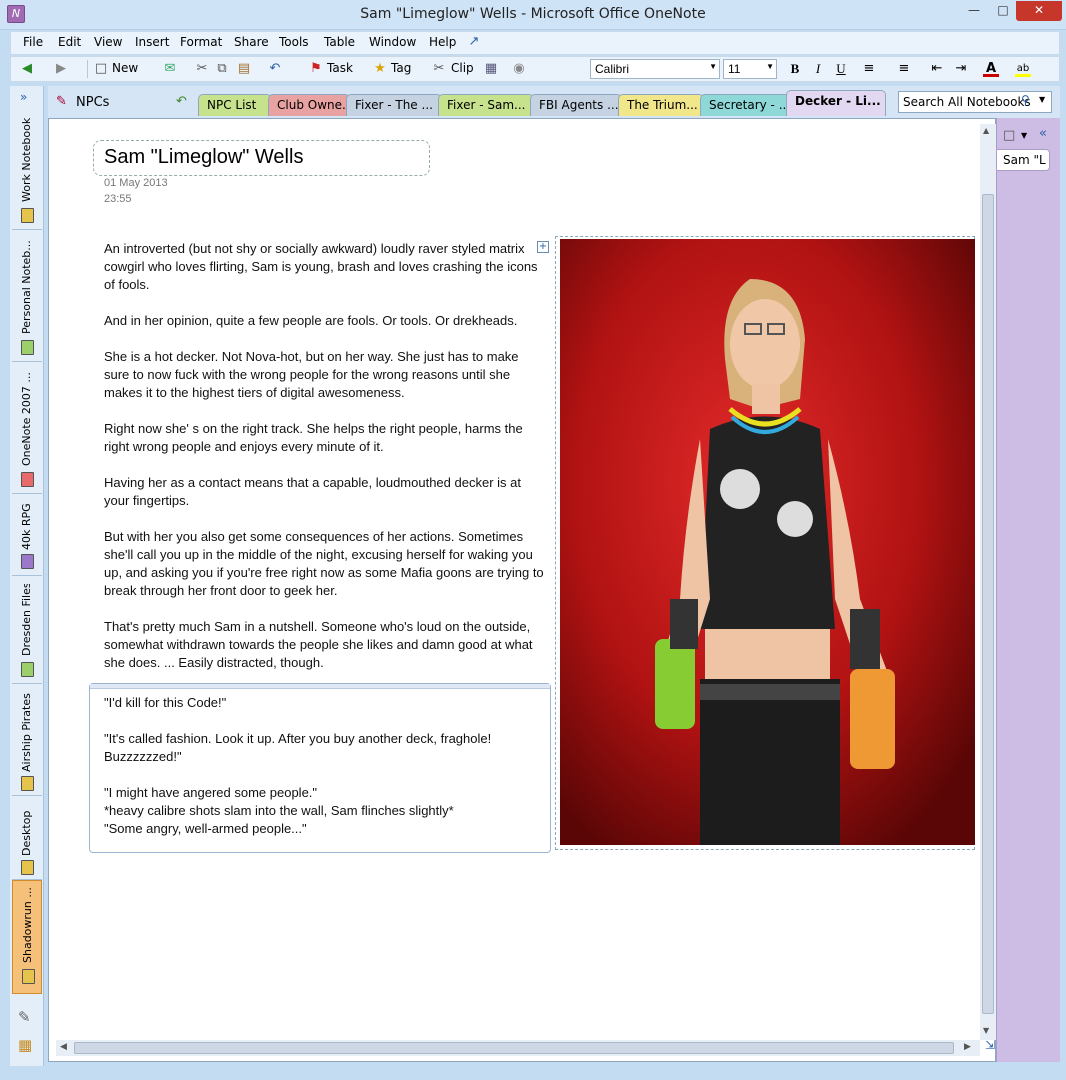 The width and height of the screenshot is (1066, 1080). Describe the element at coordinates (442, 42) in the screenshot. I see `menu-help: Help` at that location.